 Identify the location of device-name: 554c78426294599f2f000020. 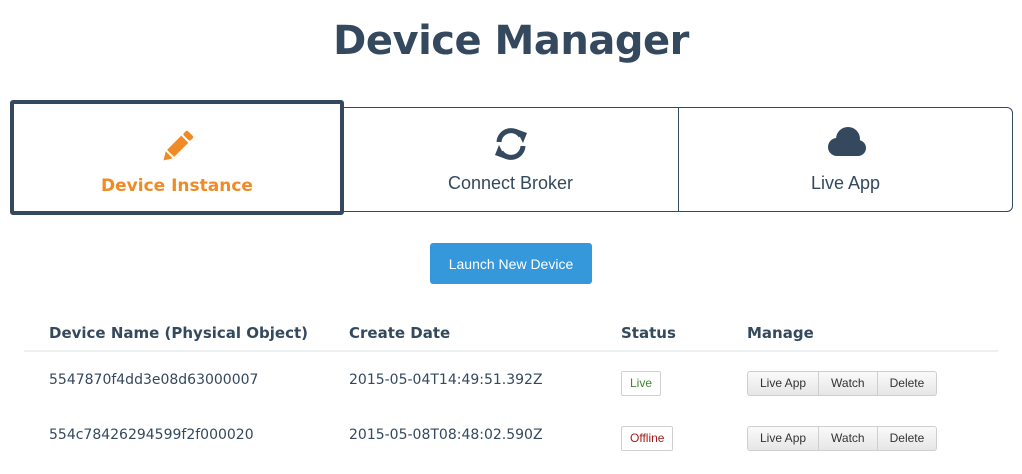
(151, 435).